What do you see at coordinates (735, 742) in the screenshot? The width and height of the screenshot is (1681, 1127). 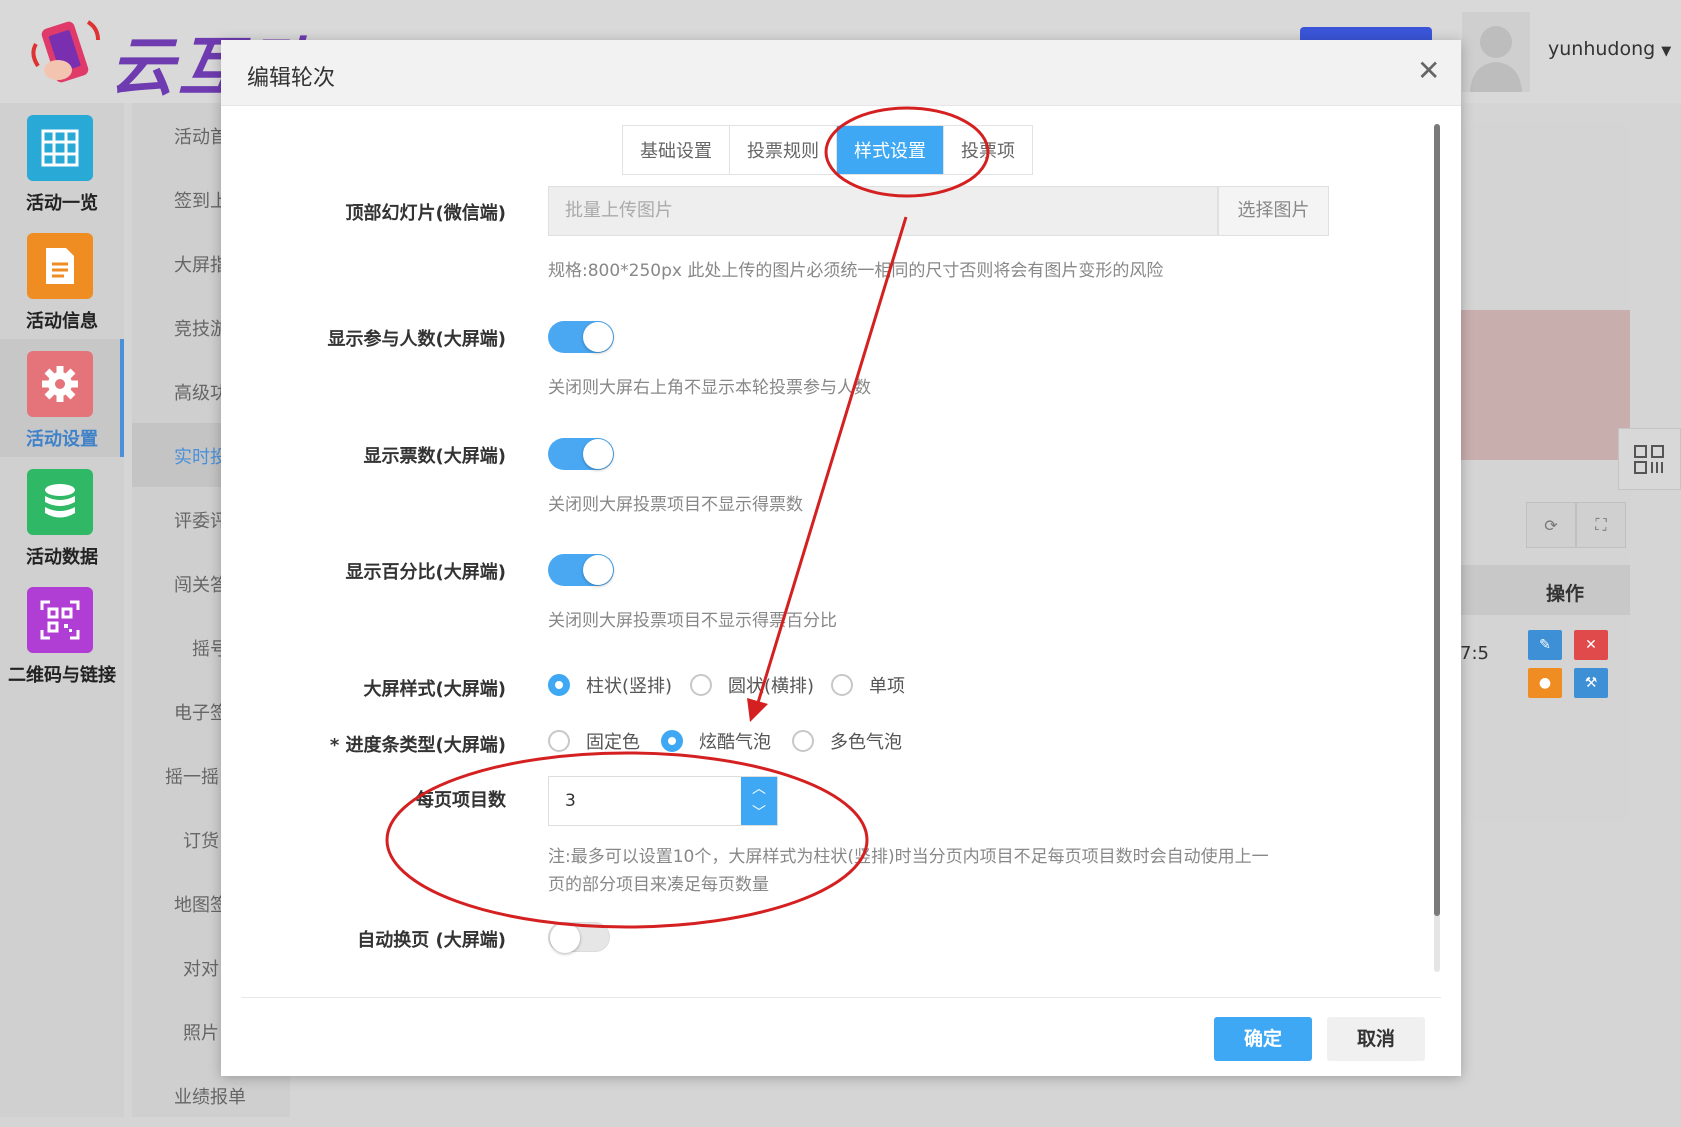 I see `radio-label: 炫酷气泡` at bounding box center [735, 742].